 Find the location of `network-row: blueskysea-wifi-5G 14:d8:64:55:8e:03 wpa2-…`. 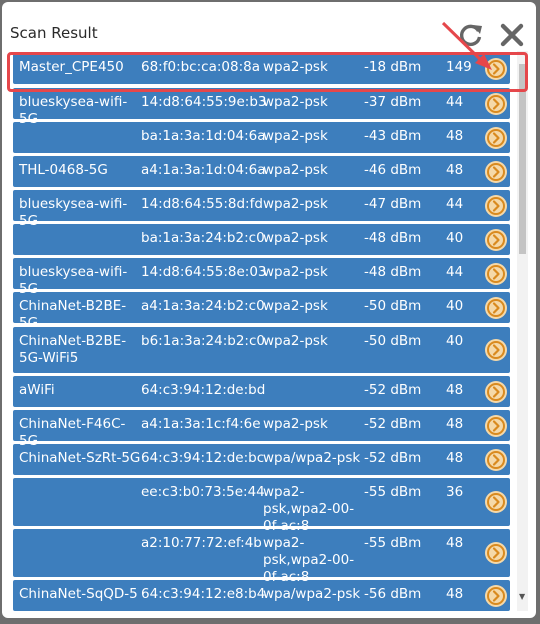

network-row: blueskysea-wifi-5G 14:d8:64:55:8e:03 wpa2-… is located at coordinates (261, 277).